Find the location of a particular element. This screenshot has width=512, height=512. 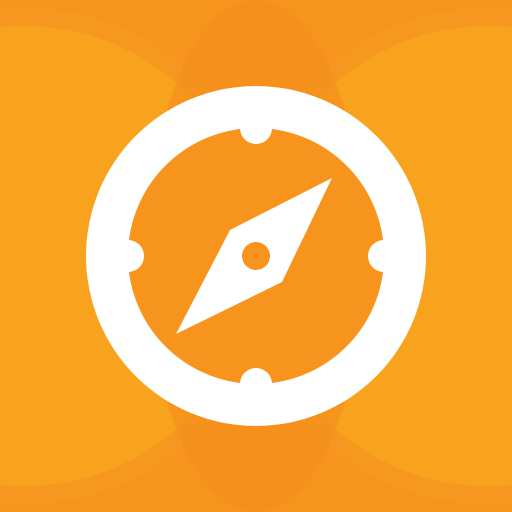

north-marker is located at coordinates (256, 128).